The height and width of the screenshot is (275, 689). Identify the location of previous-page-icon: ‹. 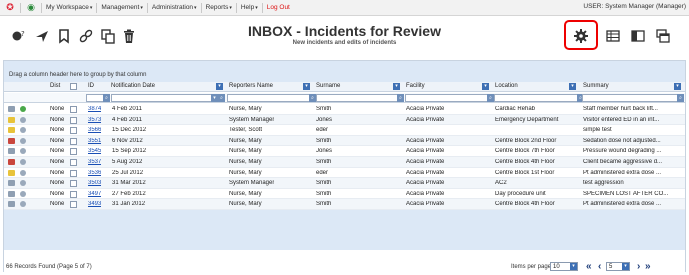
(599, 266).